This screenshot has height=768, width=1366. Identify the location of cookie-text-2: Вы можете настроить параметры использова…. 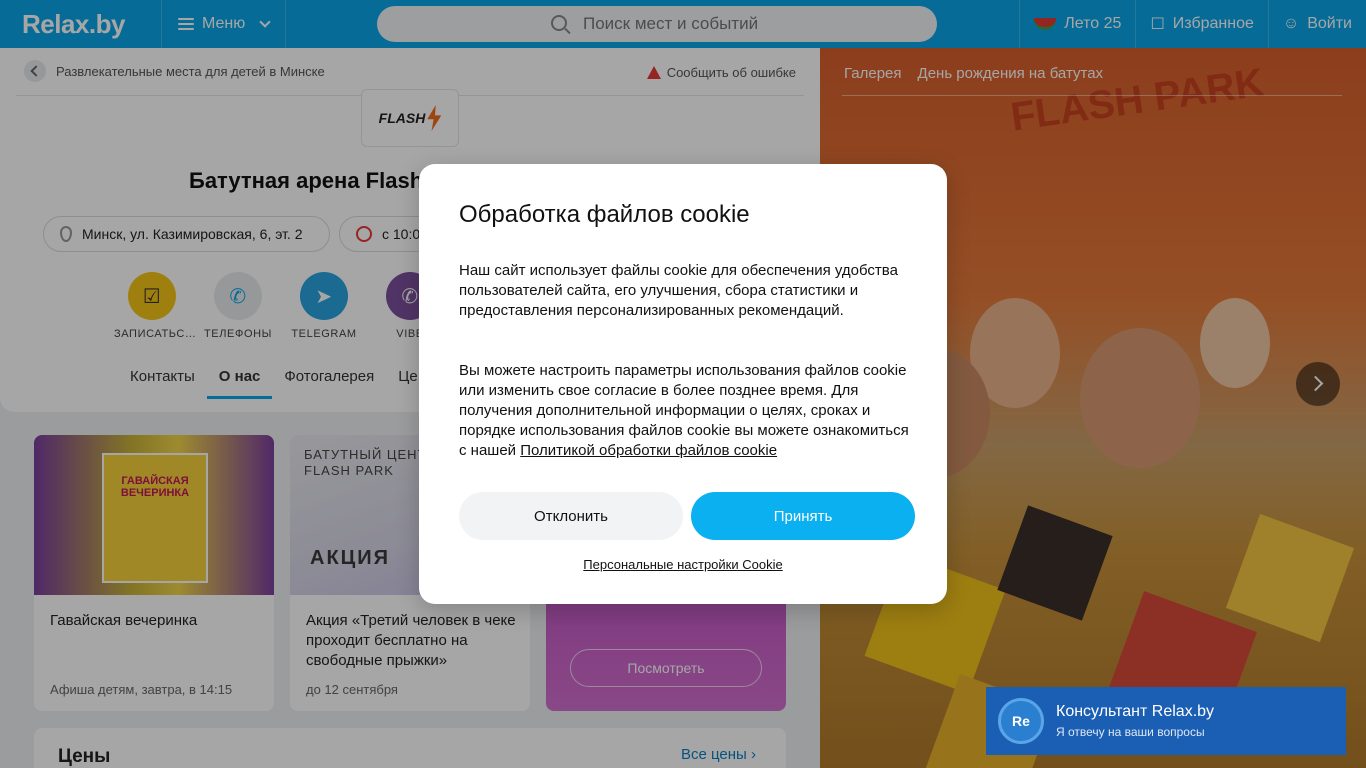
(684, 411).